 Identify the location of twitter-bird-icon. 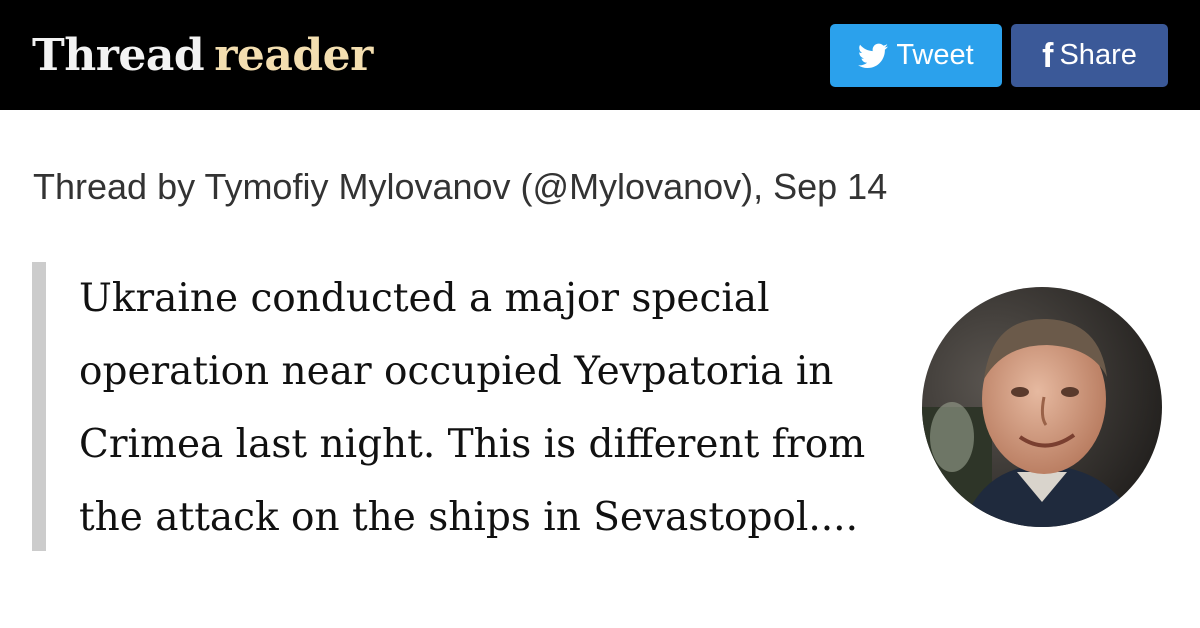
(873, 56).